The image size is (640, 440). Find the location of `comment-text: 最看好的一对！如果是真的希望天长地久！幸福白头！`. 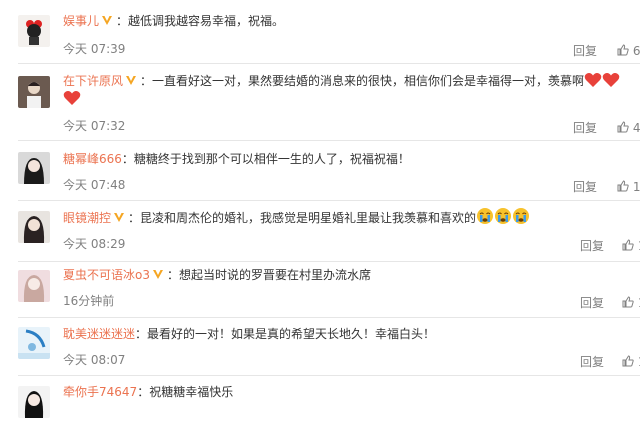

comment-text: 最看好的一对！如果是真的希望天长地久！幸福白头！ is located at coordinates (291, 334).